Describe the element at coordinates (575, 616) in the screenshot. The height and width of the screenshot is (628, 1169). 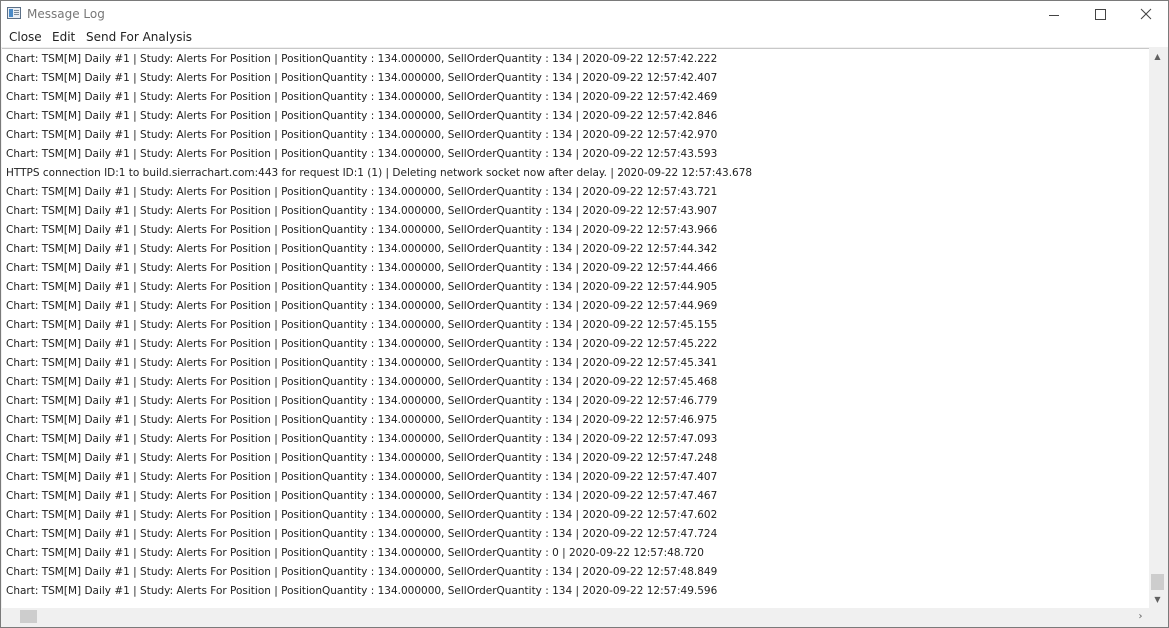
I see `horizontal-scrollbar: ›` at that location.